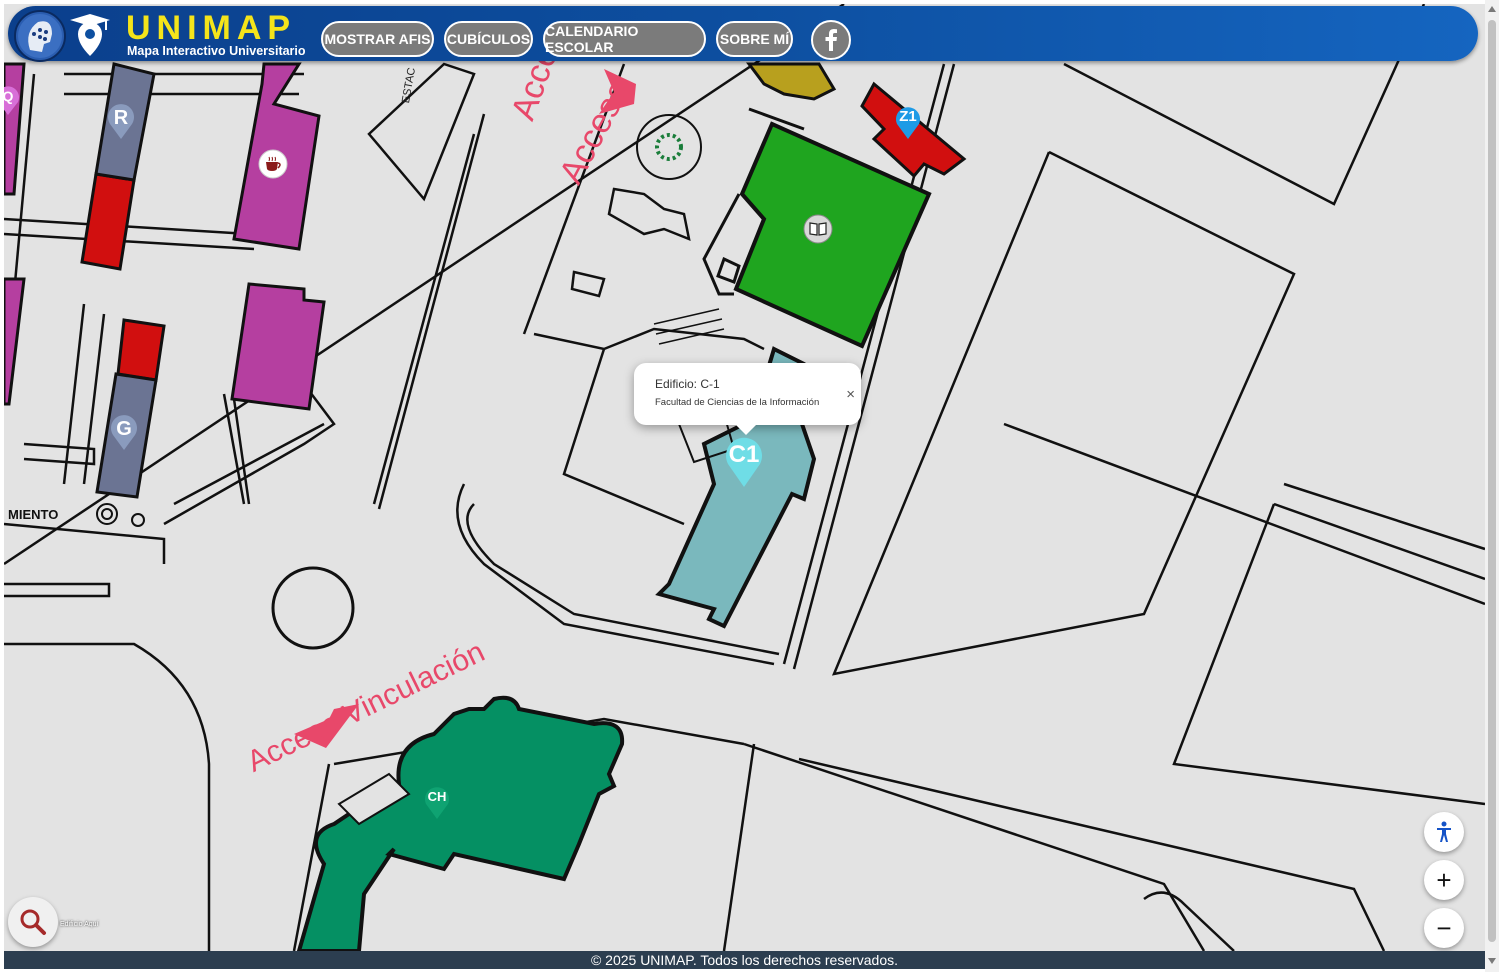 The height and width of the screenshot is (972, 1499). What do you see at coordinates (624, 39) in the screenshot?
I see `school-calendar-button: CALENDARIO ESCOLAR` at bounding box center [624, 39].